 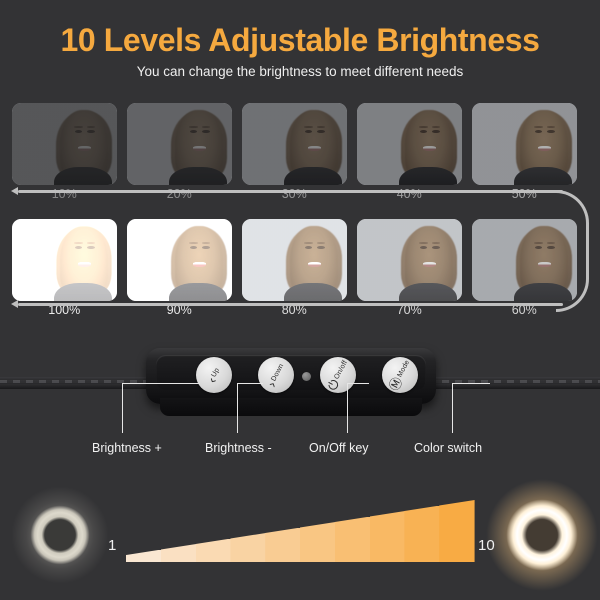 I want to click on callout-brightness-up: Brightness +, so click(x=127, y=448).